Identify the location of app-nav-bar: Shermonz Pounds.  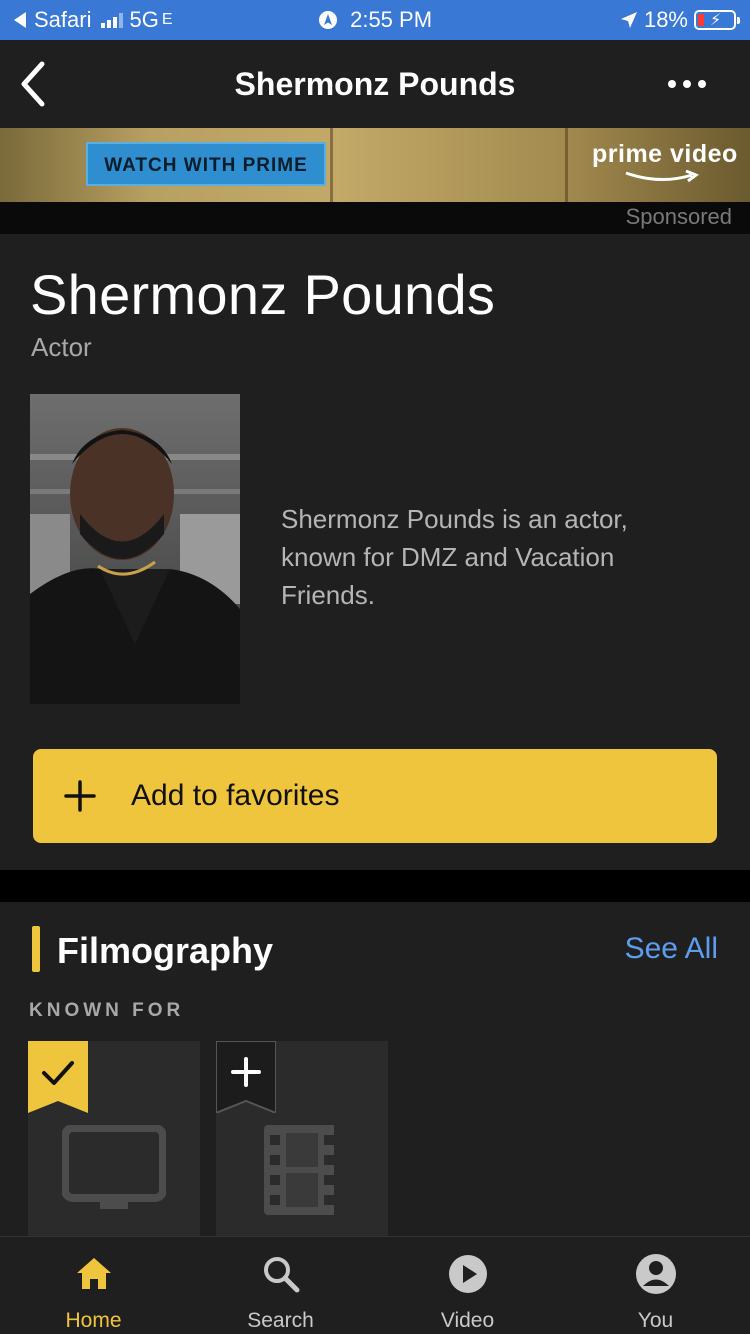
(375, 84).